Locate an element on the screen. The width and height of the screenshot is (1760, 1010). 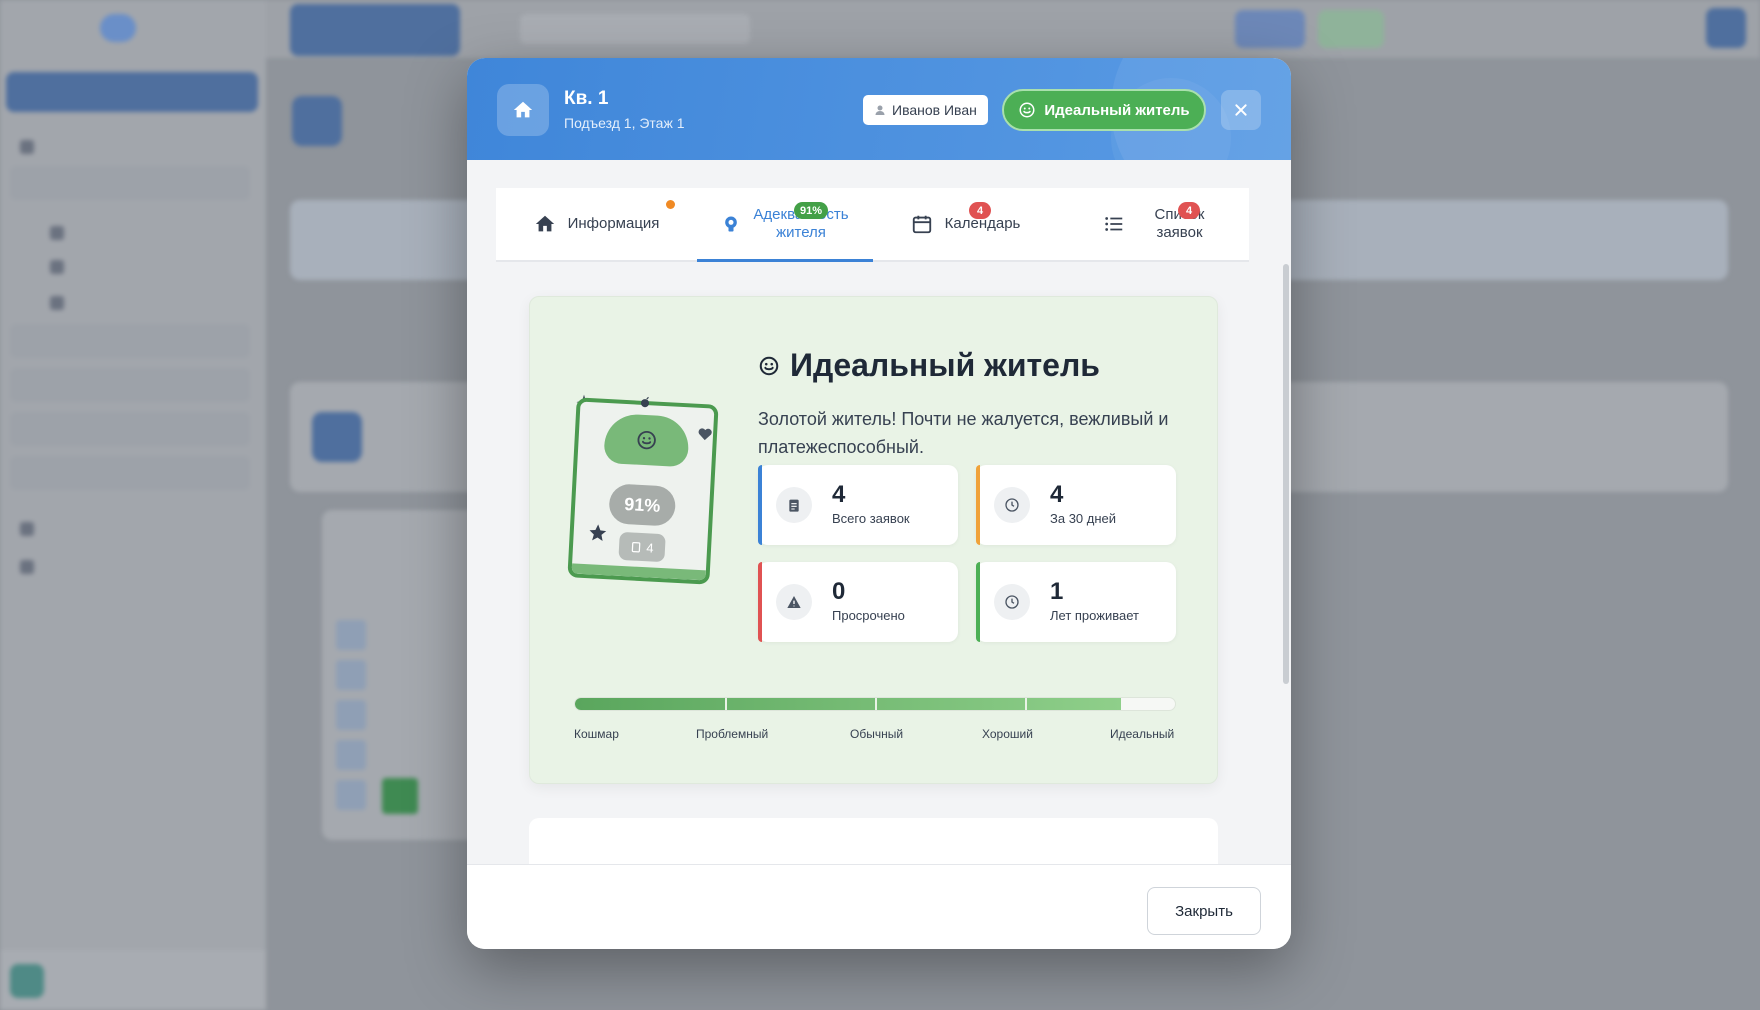
next-section-card is located at coordinates (873, 841).